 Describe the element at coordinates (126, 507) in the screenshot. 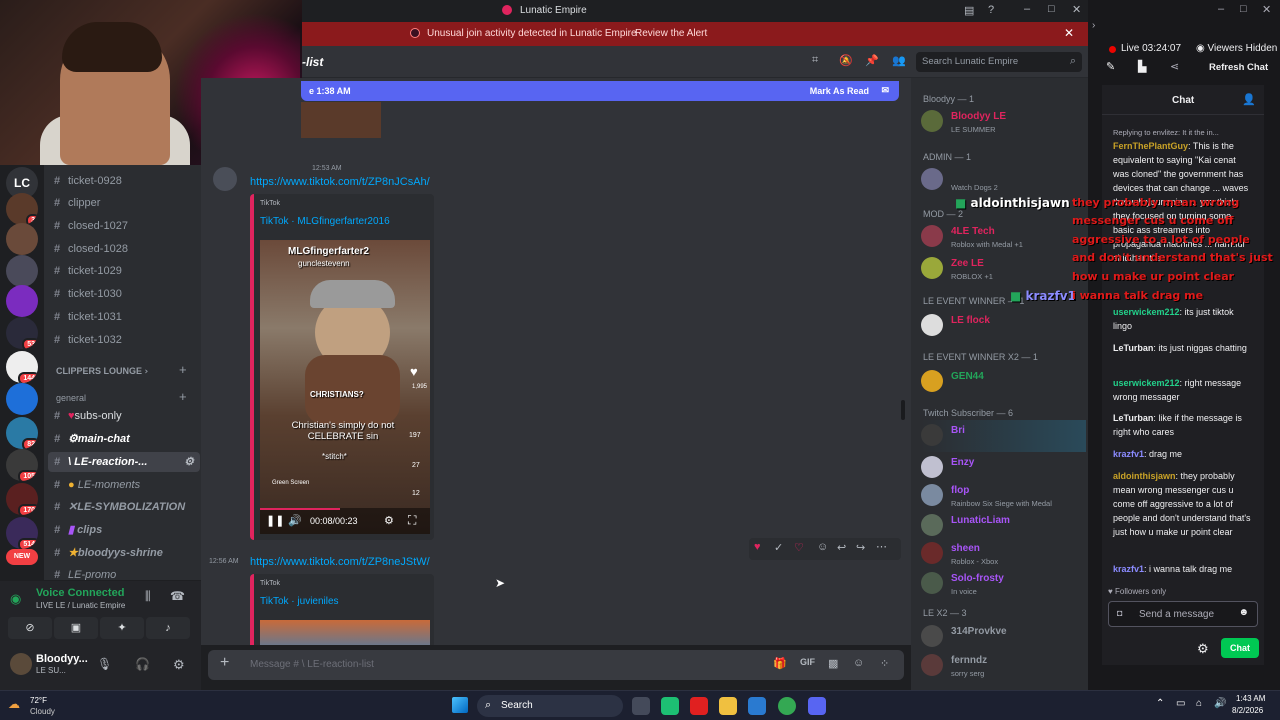

I see `channel-item: # ✕LE-SYMBOLIZATION` at that location.